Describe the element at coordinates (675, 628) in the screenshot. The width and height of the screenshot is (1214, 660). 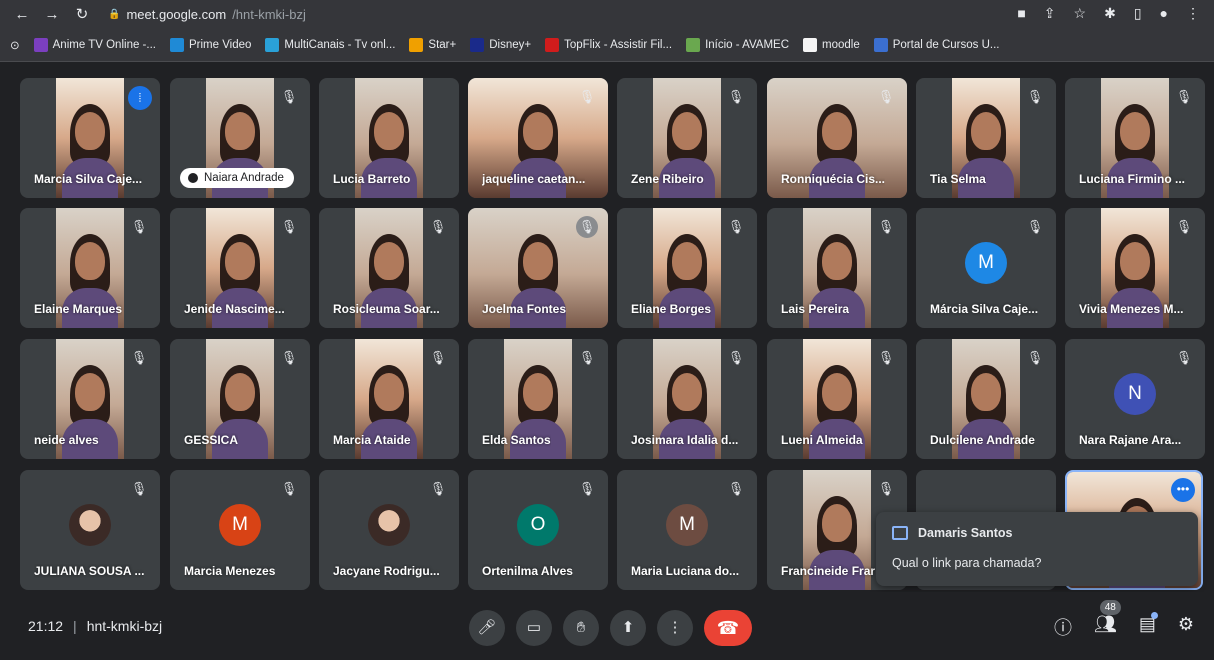
I see `more-options-button: ⋮` at that location.